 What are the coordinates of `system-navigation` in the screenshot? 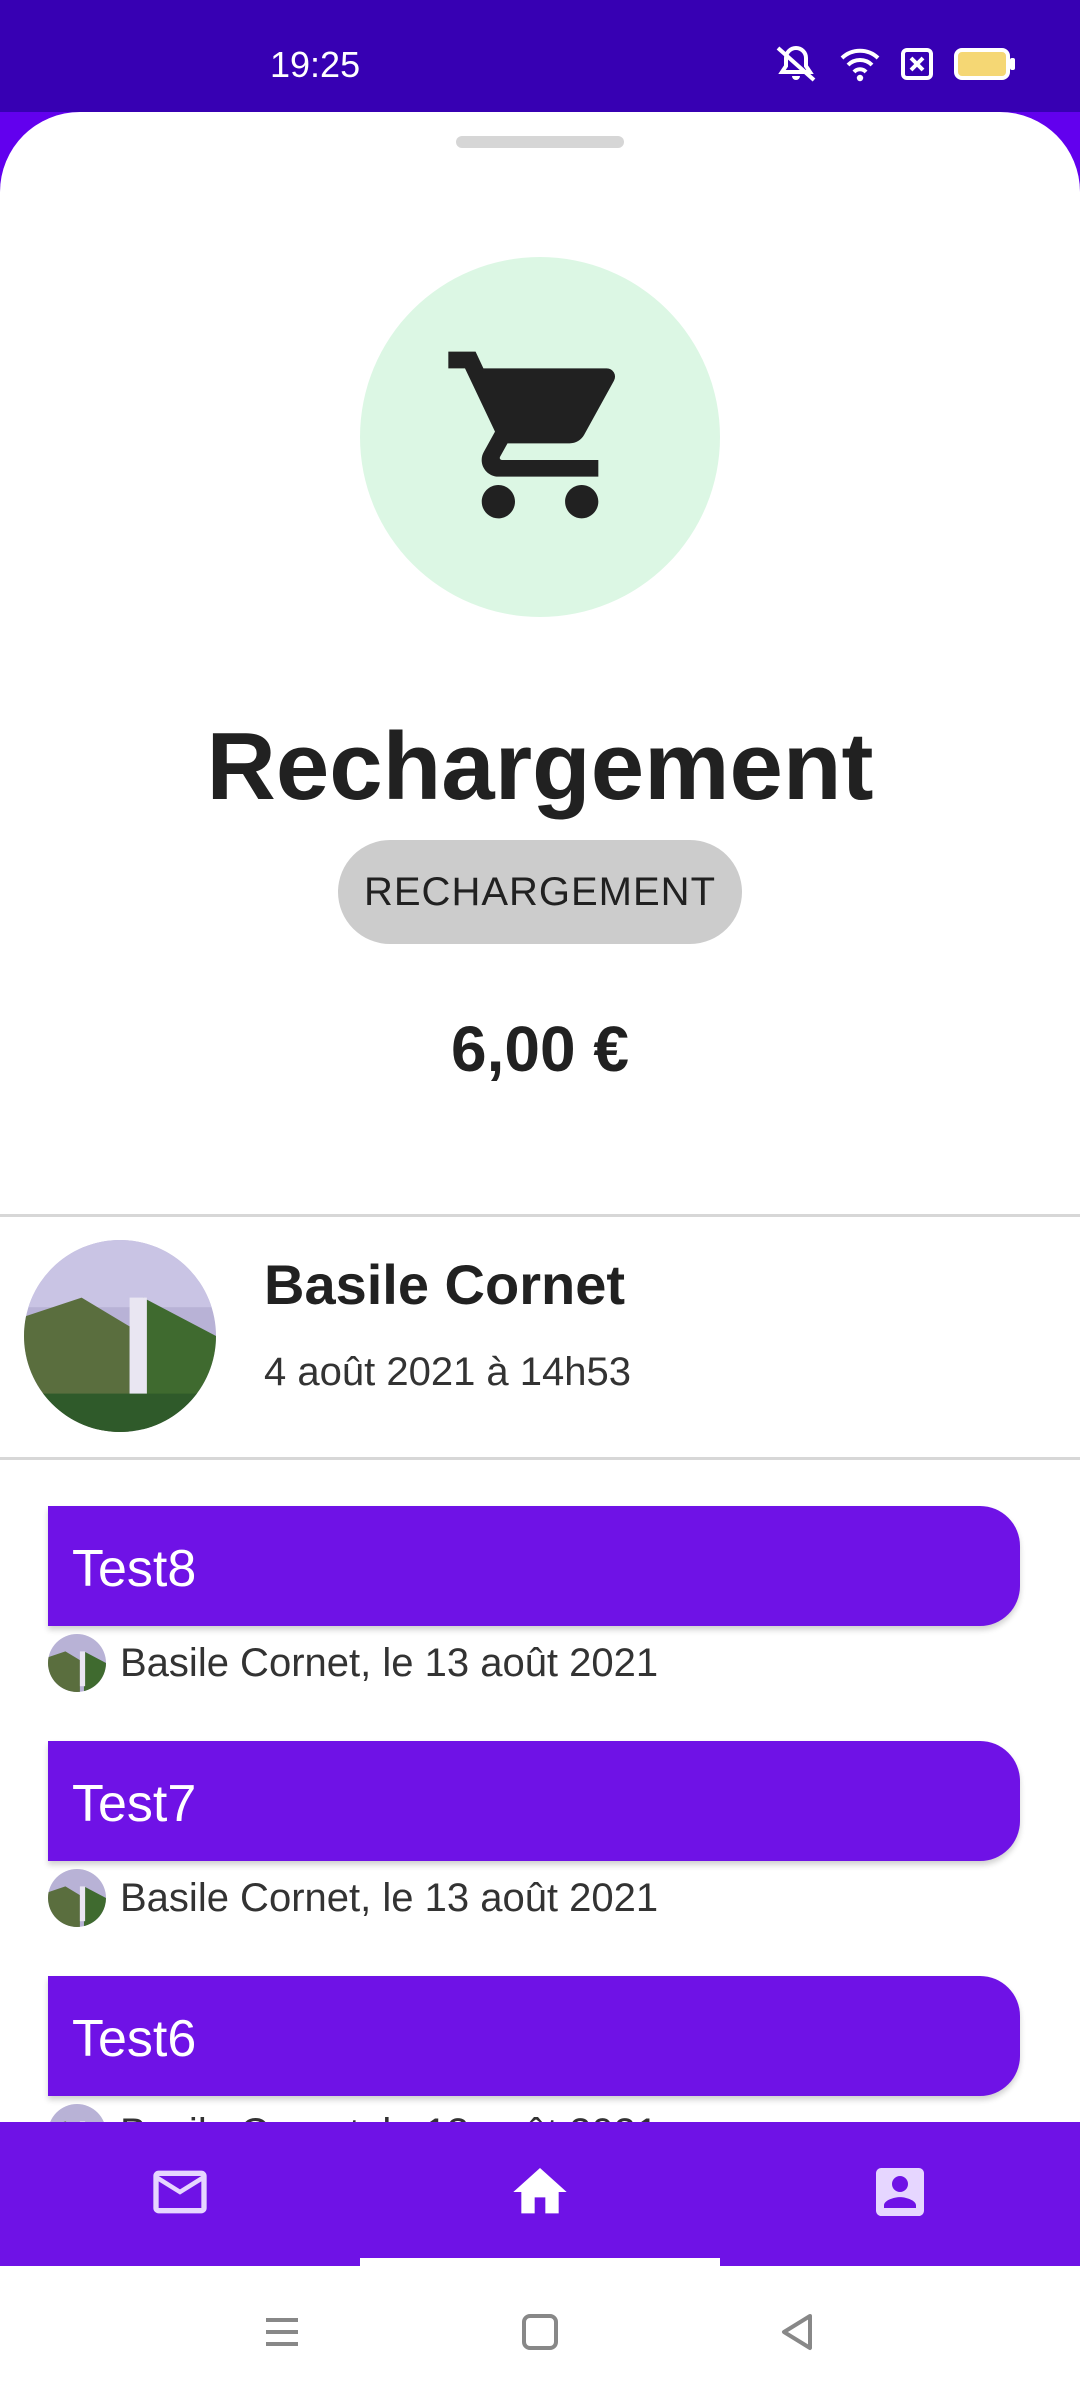 It's located at (540, 2333).